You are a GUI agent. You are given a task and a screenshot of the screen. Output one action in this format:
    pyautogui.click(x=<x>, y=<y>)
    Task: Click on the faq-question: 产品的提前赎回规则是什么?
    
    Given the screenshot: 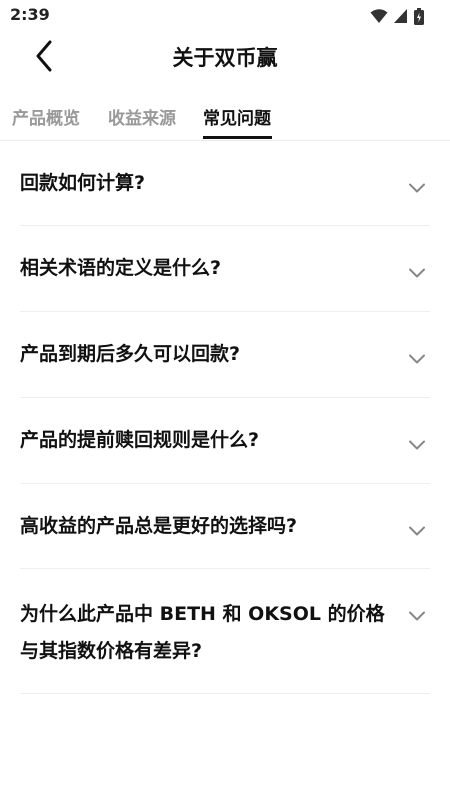 What is the action you would take?
    pyautogui.click(x=140, y=440)
    